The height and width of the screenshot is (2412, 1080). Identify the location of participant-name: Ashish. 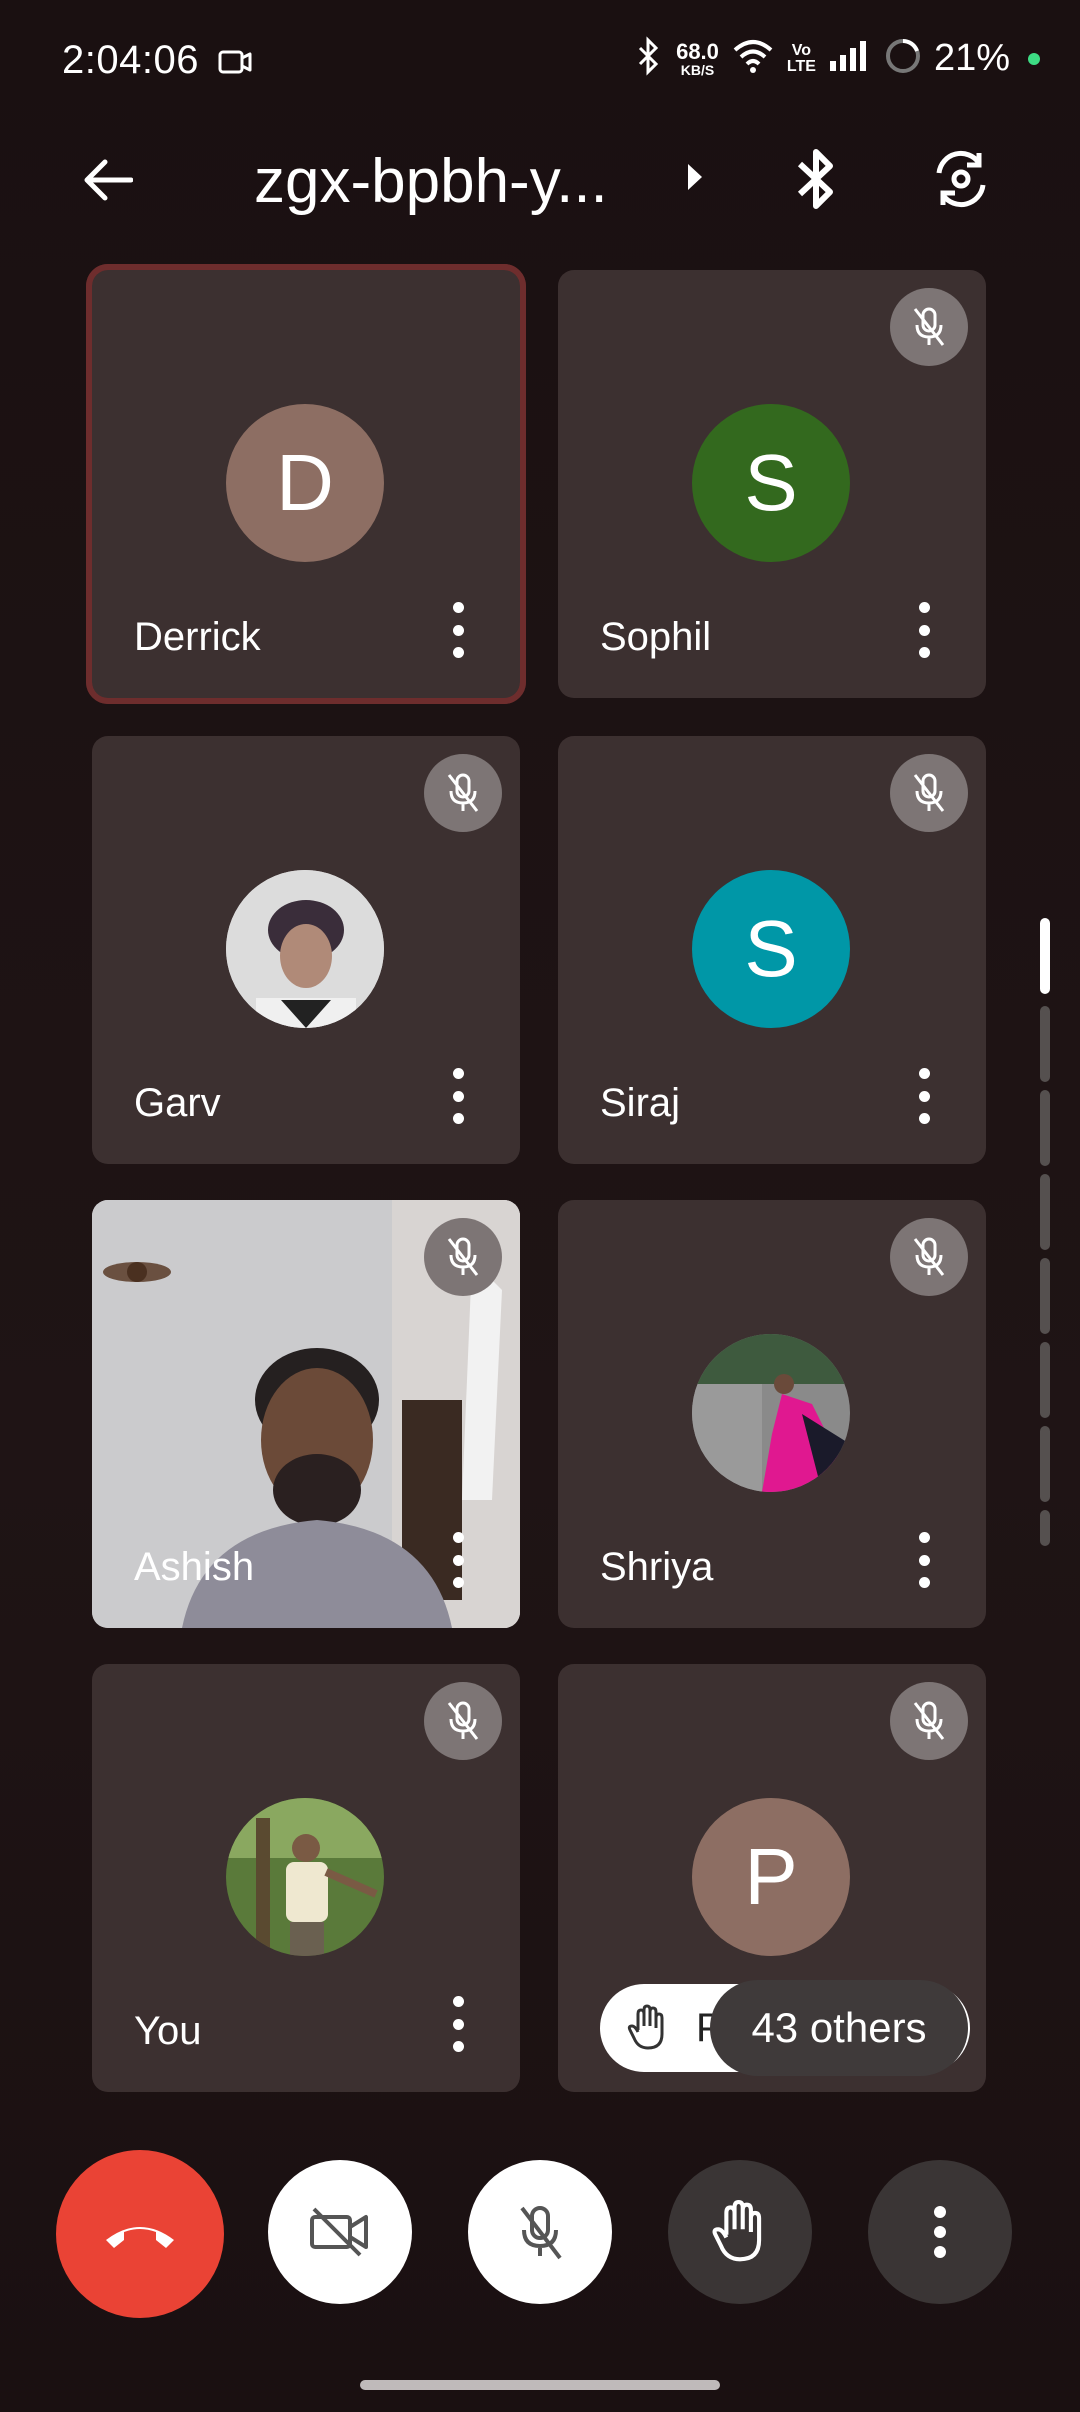
(194, 1567).